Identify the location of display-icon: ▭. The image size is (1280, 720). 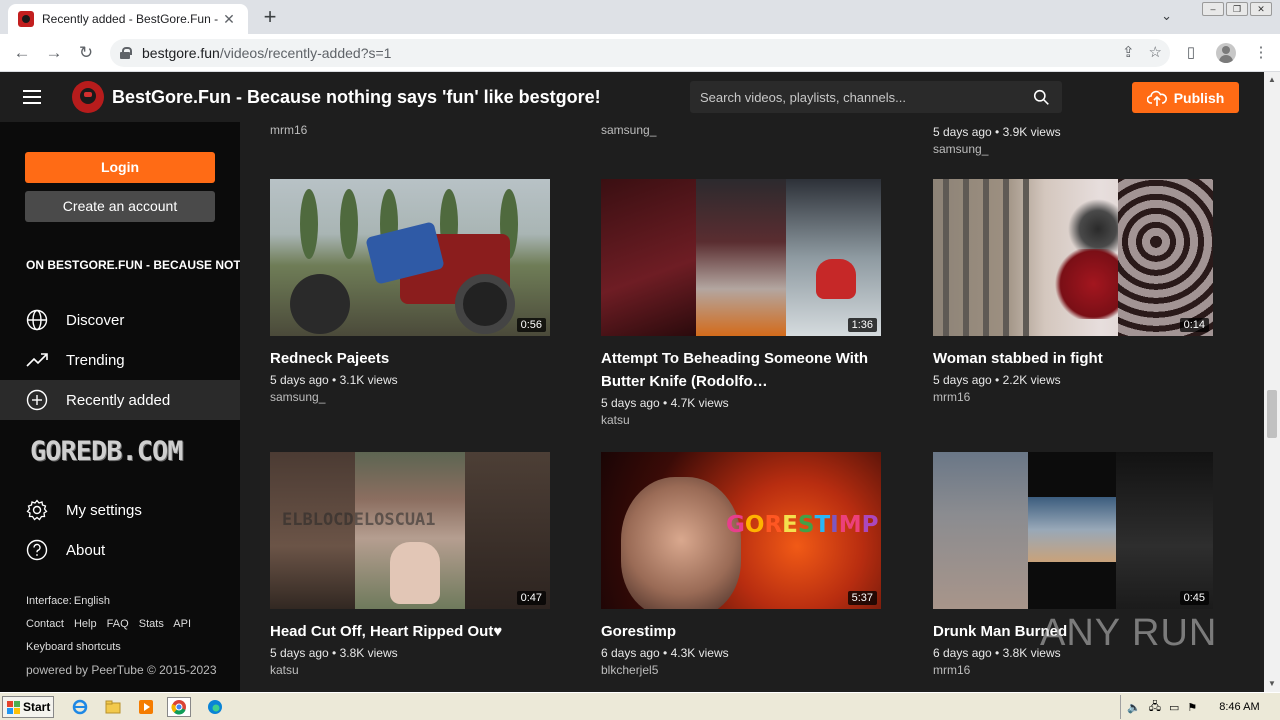
(1174, 707).